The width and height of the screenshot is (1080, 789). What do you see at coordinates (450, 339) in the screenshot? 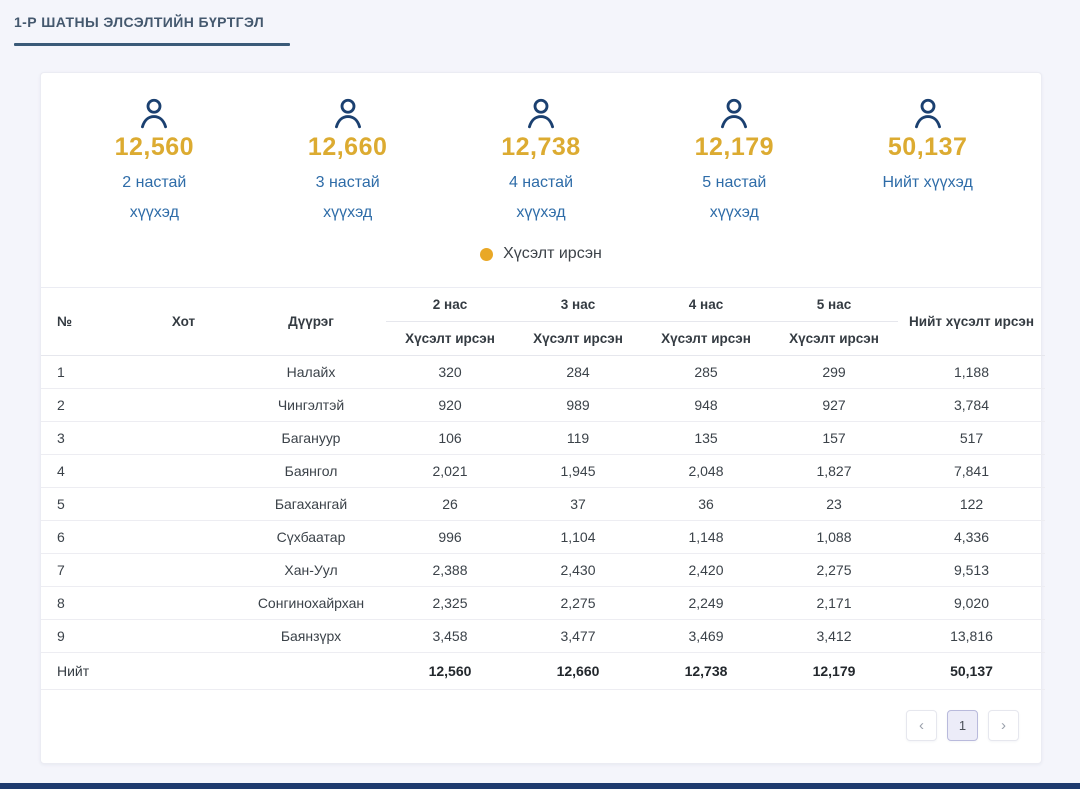
I see `subheader-requests-age2: Хүсэлт ирсэн` at bounding box center [450, 339].